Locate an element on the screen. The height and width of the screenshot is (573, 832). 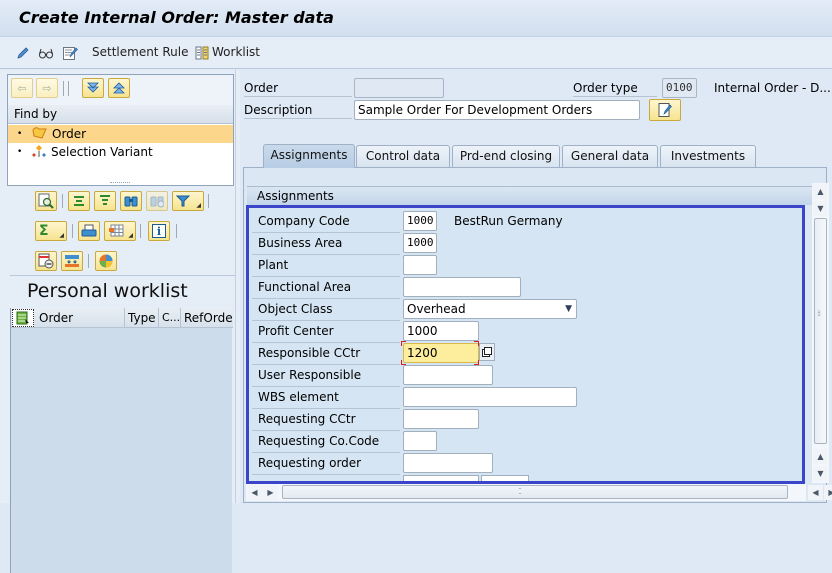
tab-control-data: Control data is located at coordinates (403, 156).